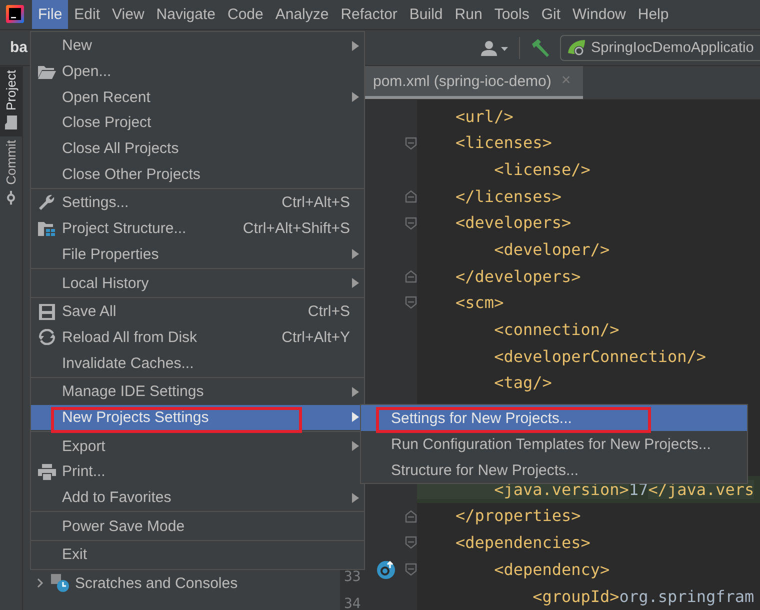 The width and height of the screenshot is (760, 610). Describe the element at coordinates (156, 583) in the screenshot. I see `tree-item: Scratches and Consoles` at that location.